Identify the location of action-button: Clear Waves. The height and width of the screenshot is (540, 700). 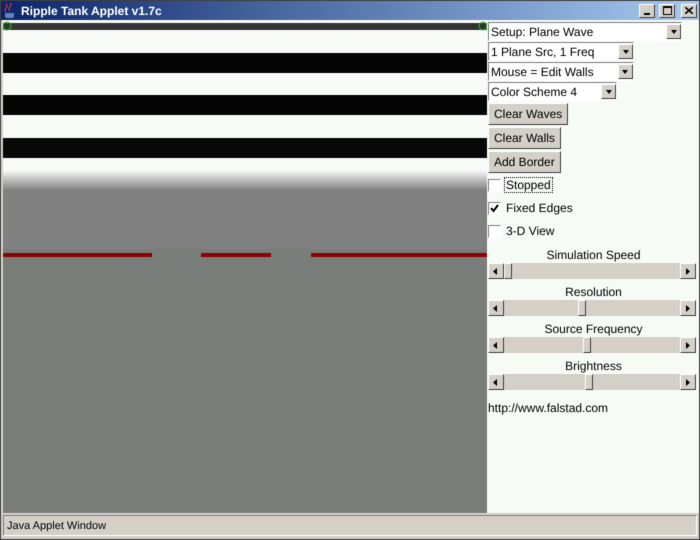
(528, 114).